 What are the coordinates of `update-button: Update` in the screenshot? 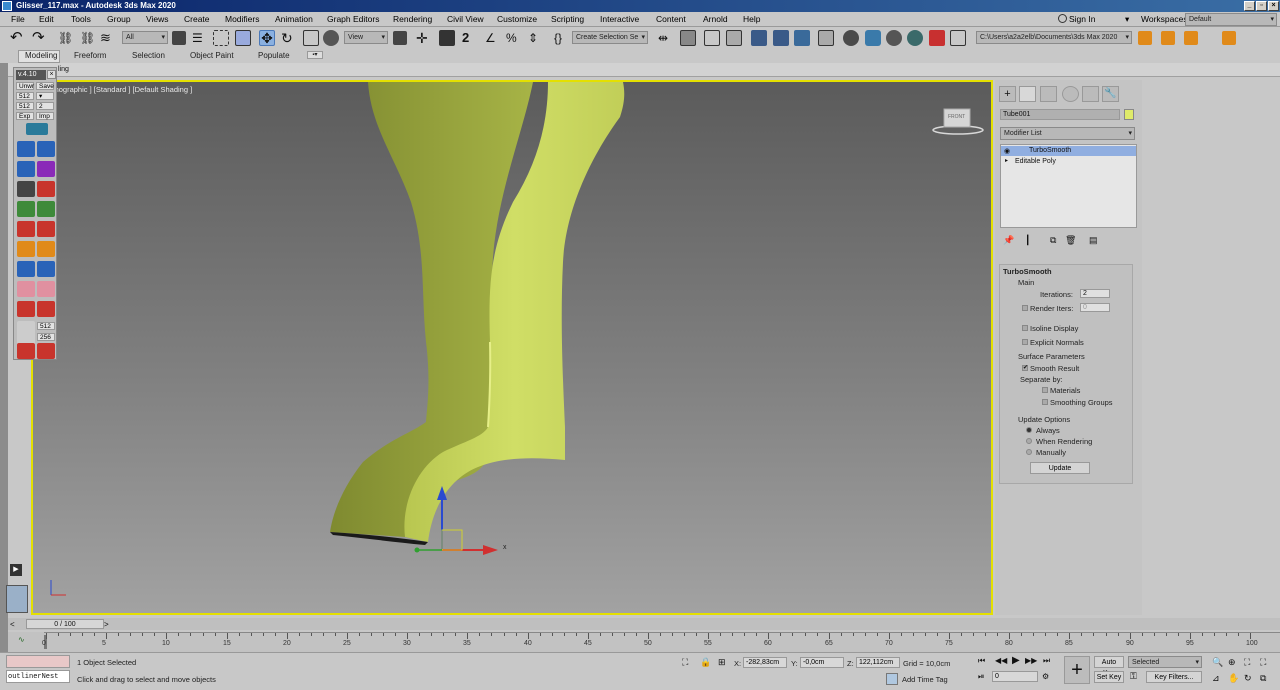 It's located at (1060, 468).